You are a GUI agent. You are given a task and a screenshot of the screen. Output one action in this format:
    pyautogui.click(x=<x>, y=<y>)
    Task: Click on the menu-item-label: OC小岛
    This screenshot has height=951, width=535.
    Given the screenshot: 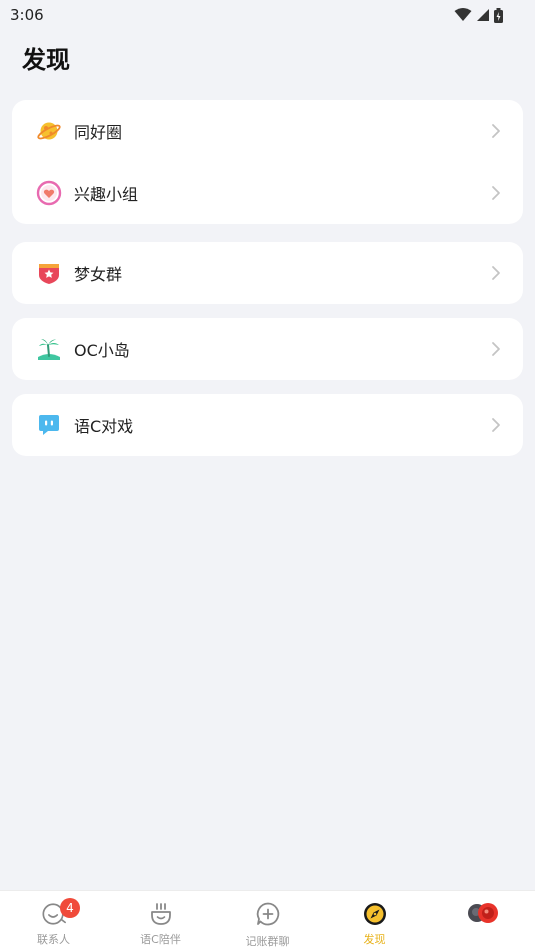 What is the action you would take?
    pyautogui.click(x=102, y=350)
    